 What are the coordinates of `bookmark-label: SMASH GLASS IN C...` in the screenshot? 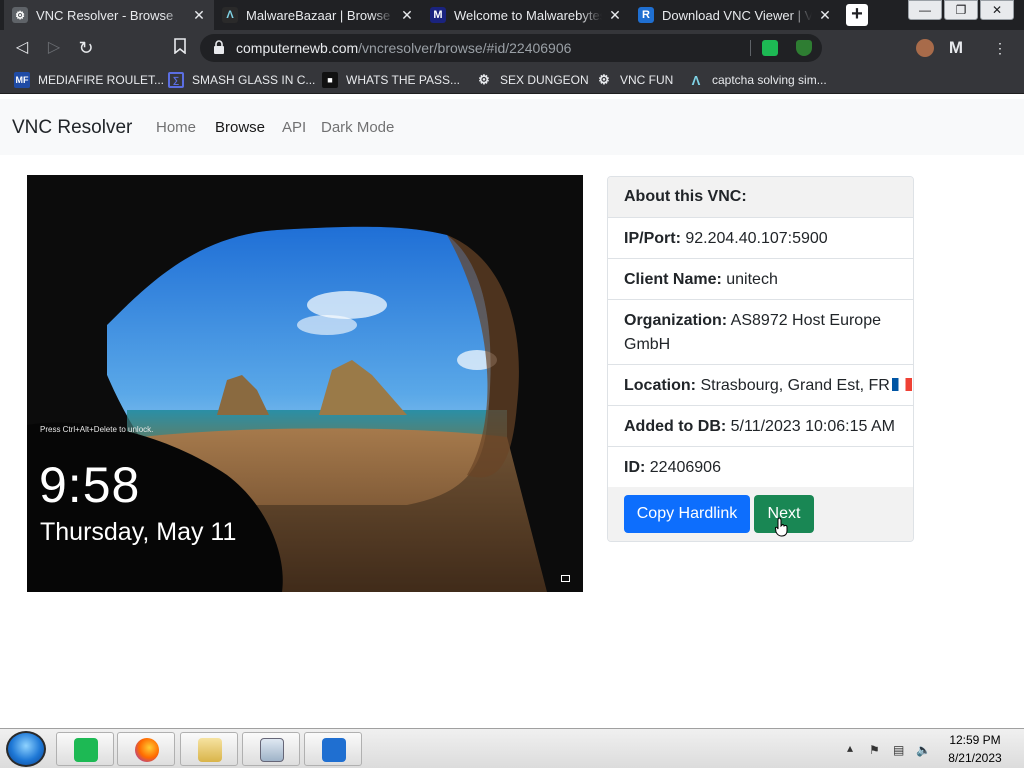 It's located at (254, 80).